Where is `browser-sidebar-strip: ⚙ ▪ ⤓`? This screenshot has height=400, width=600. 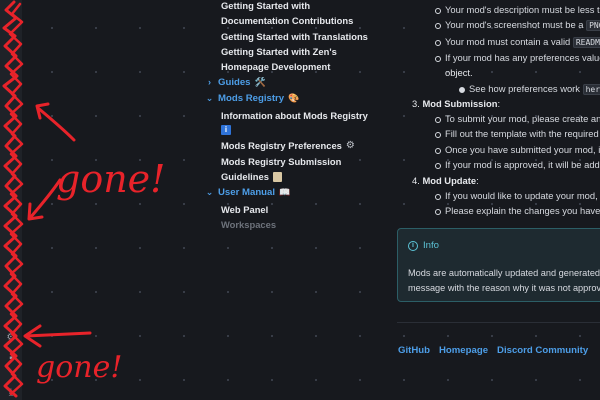
browser-sidebar-strip: ⚙ ▪ ⤓ is located at coordinates (11, 200).